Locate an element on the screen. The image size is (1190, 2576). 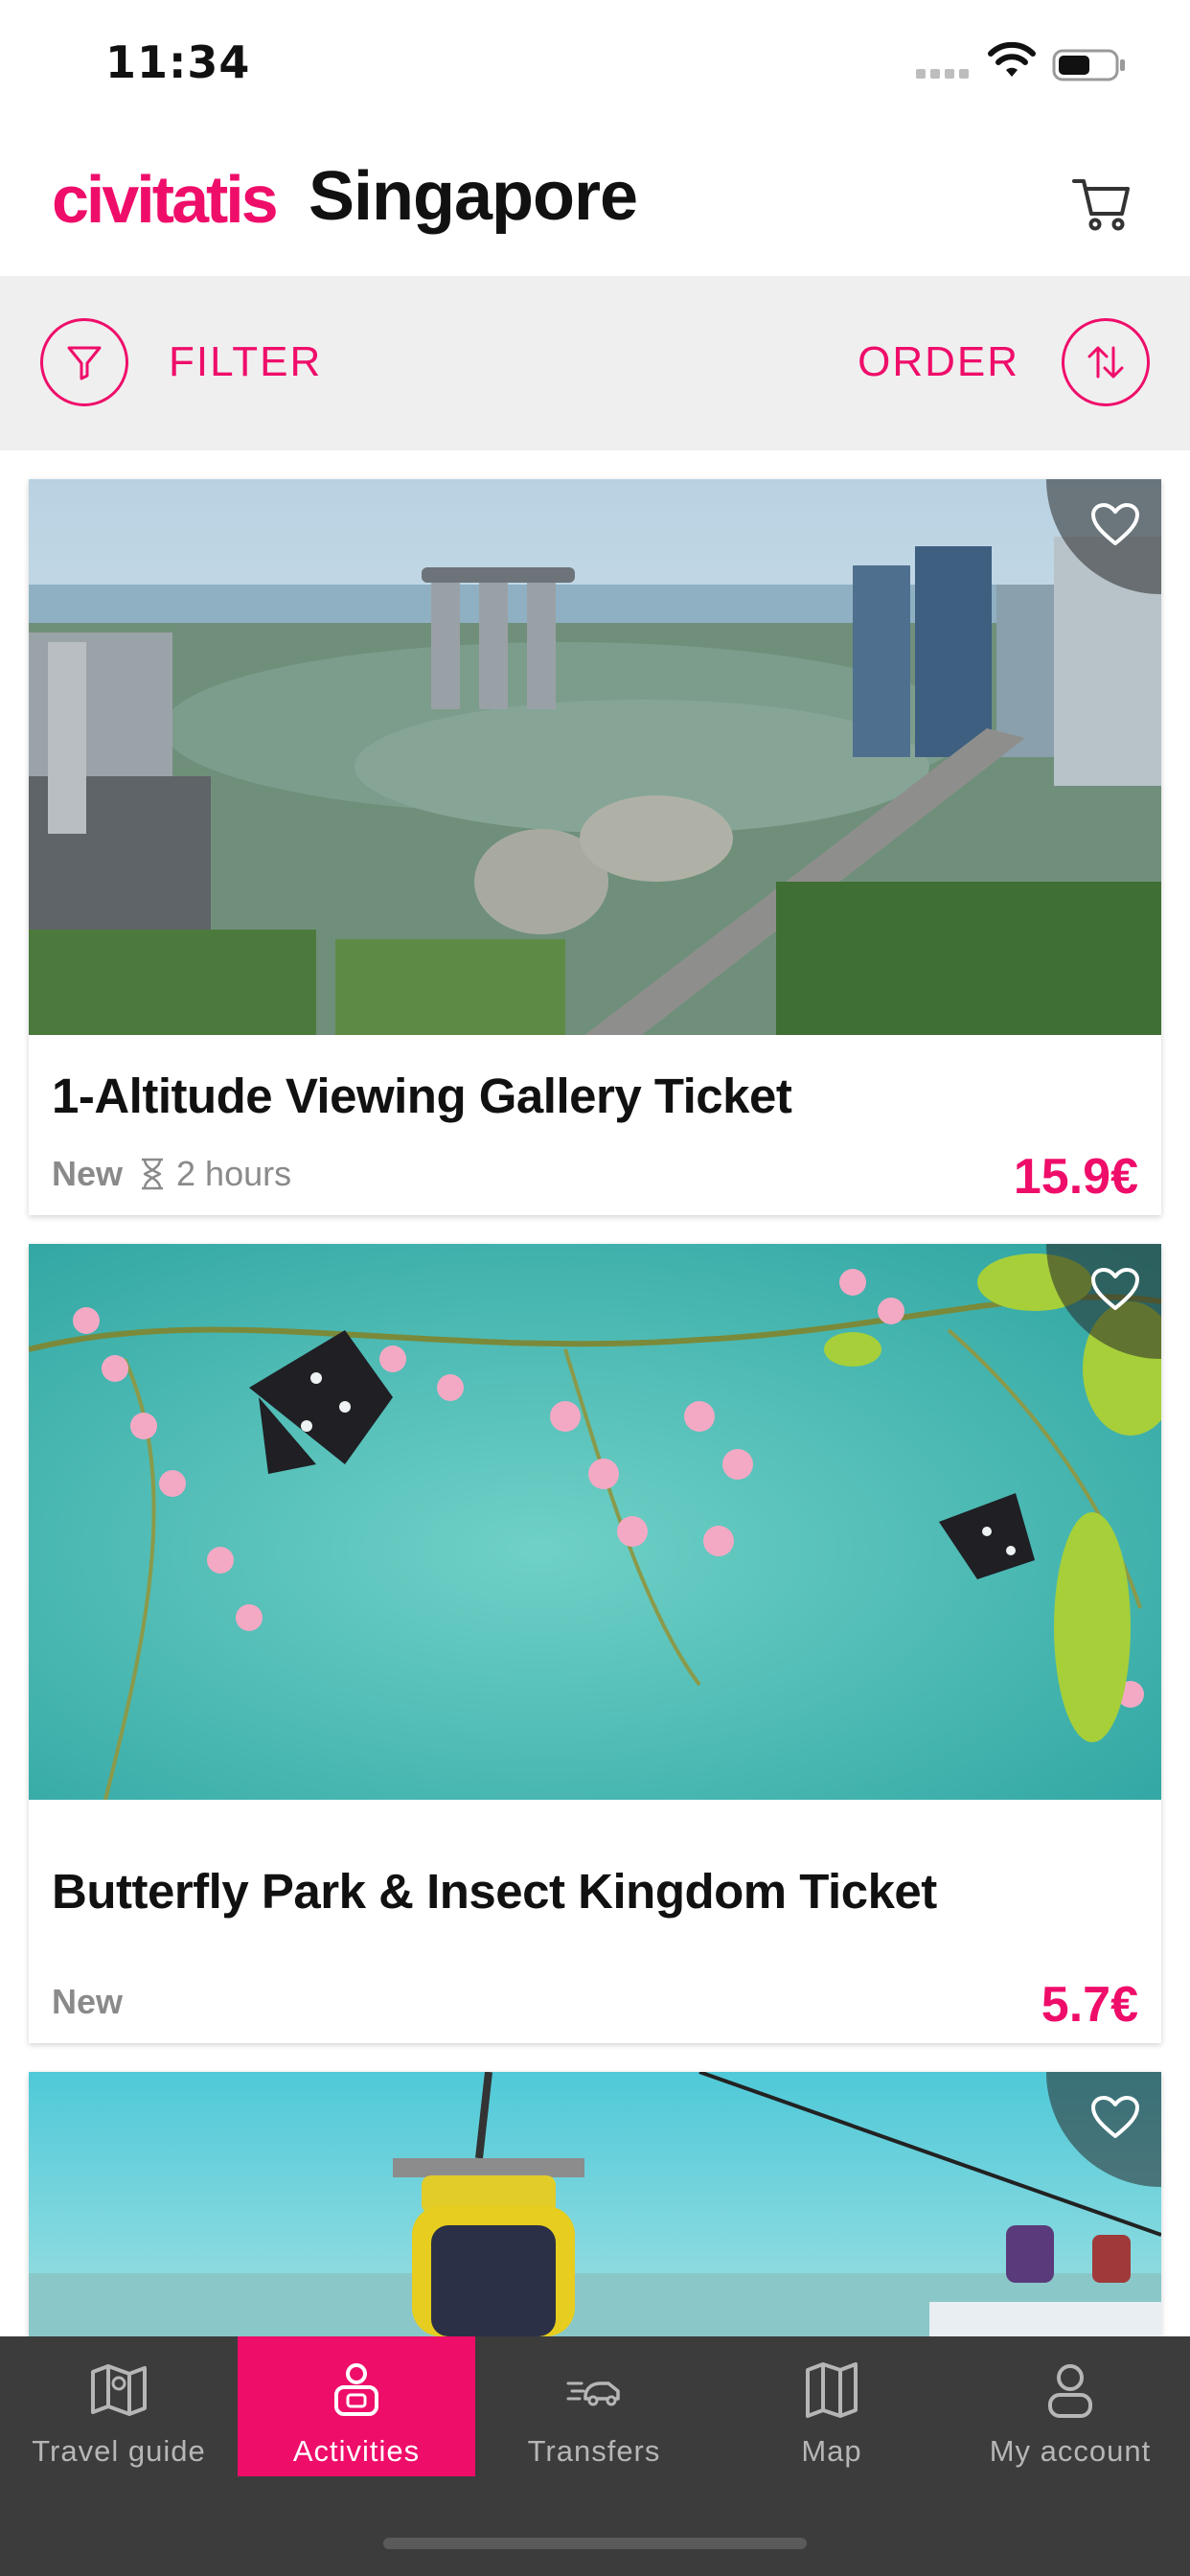
filter-button: FILTER is located at coordinates (181, 362).